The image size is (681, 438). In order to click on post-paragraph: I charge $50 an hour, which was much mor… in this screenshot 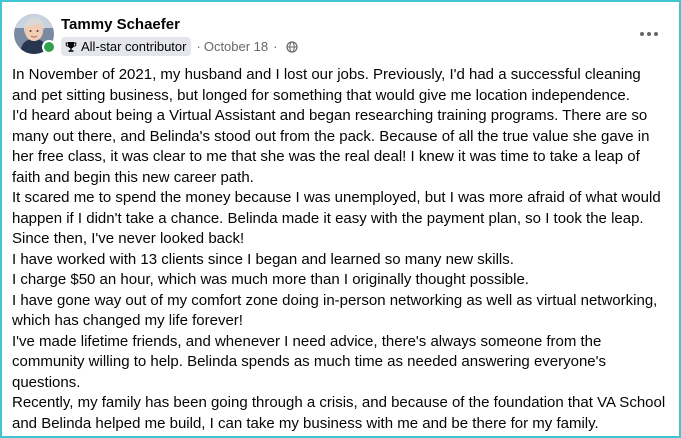, I will do `click(270, 279)`.